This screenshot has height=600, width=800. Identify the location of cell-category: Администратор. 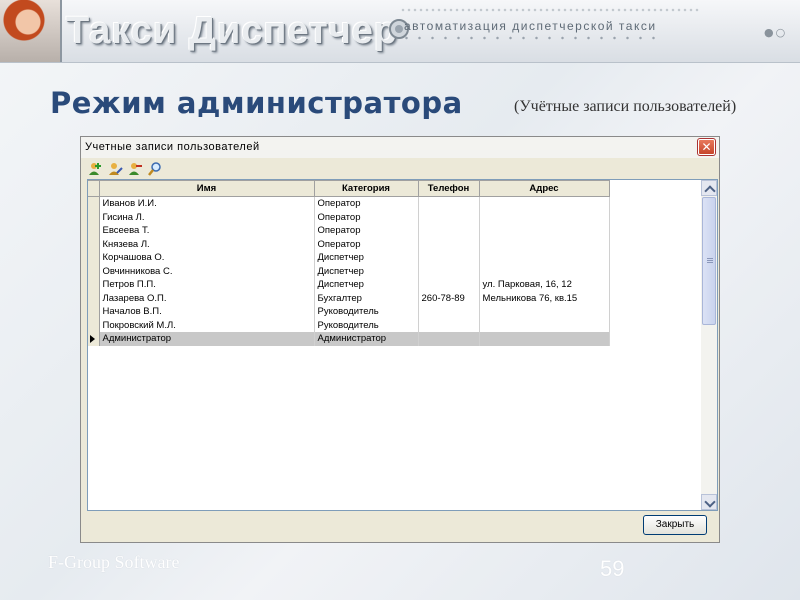
(366, 339).